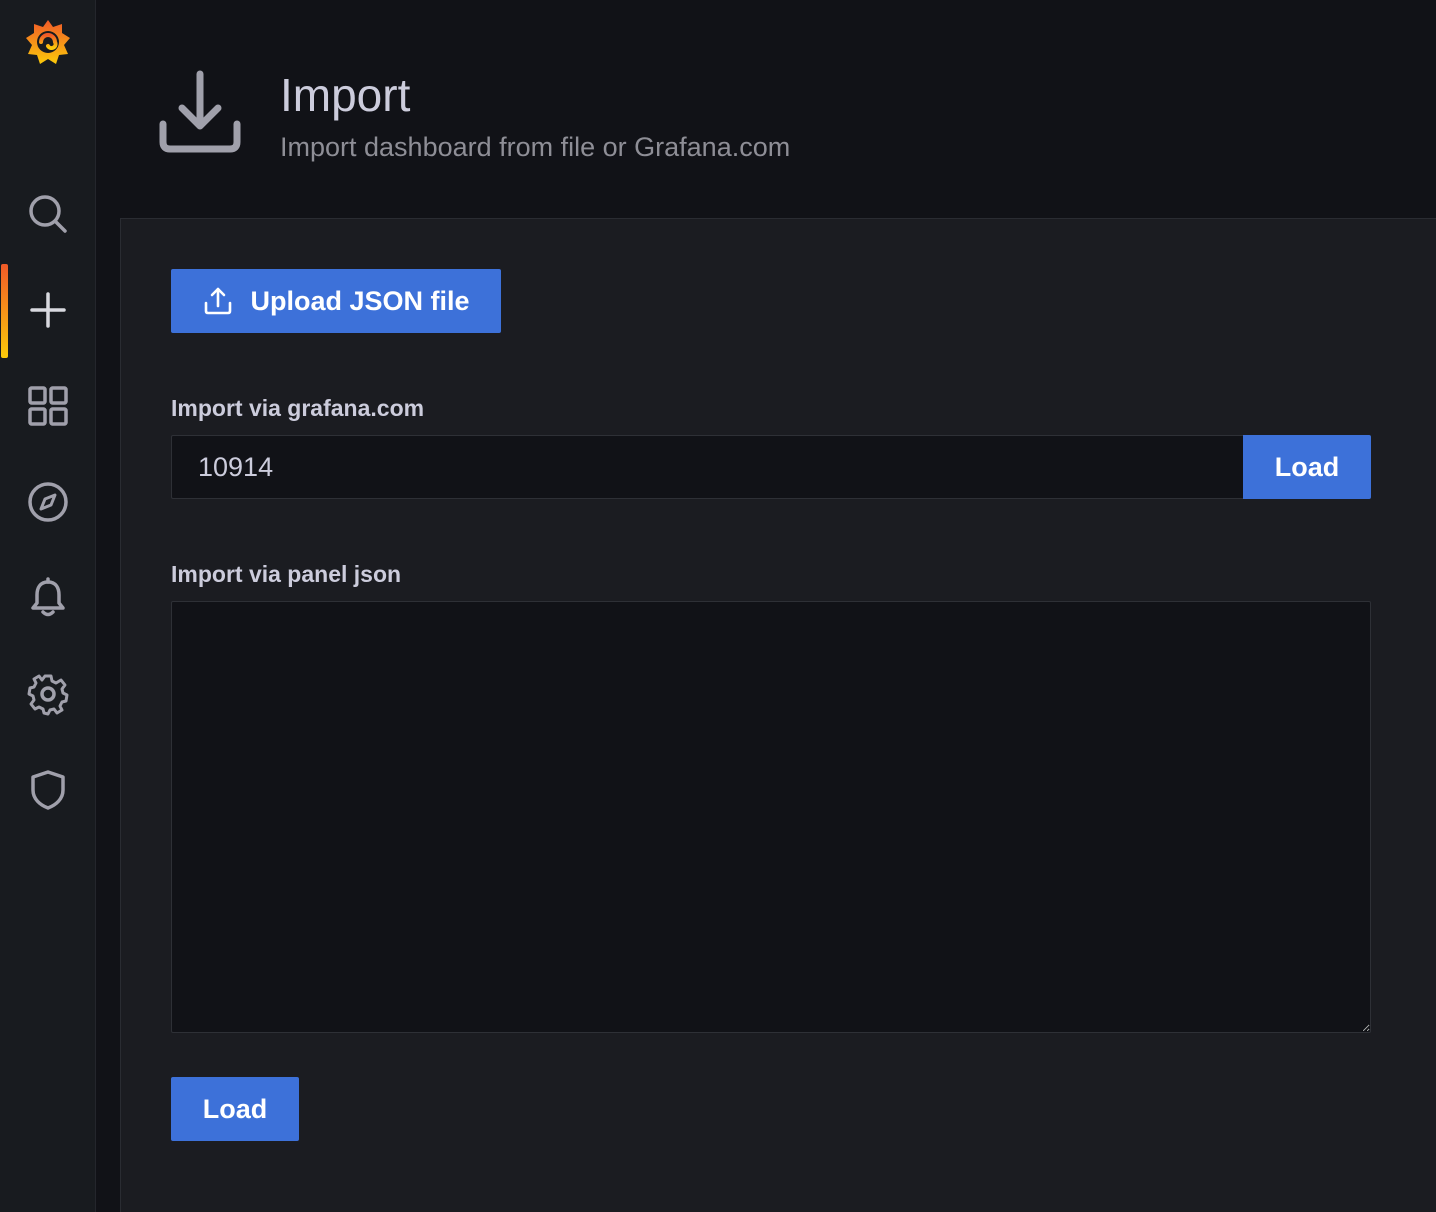 The image size is (1436, 1212). What do you see at coordinates (48, 40) in the screenshot?
I see `grafana-logo-icon` at bounding box center [48, 40].